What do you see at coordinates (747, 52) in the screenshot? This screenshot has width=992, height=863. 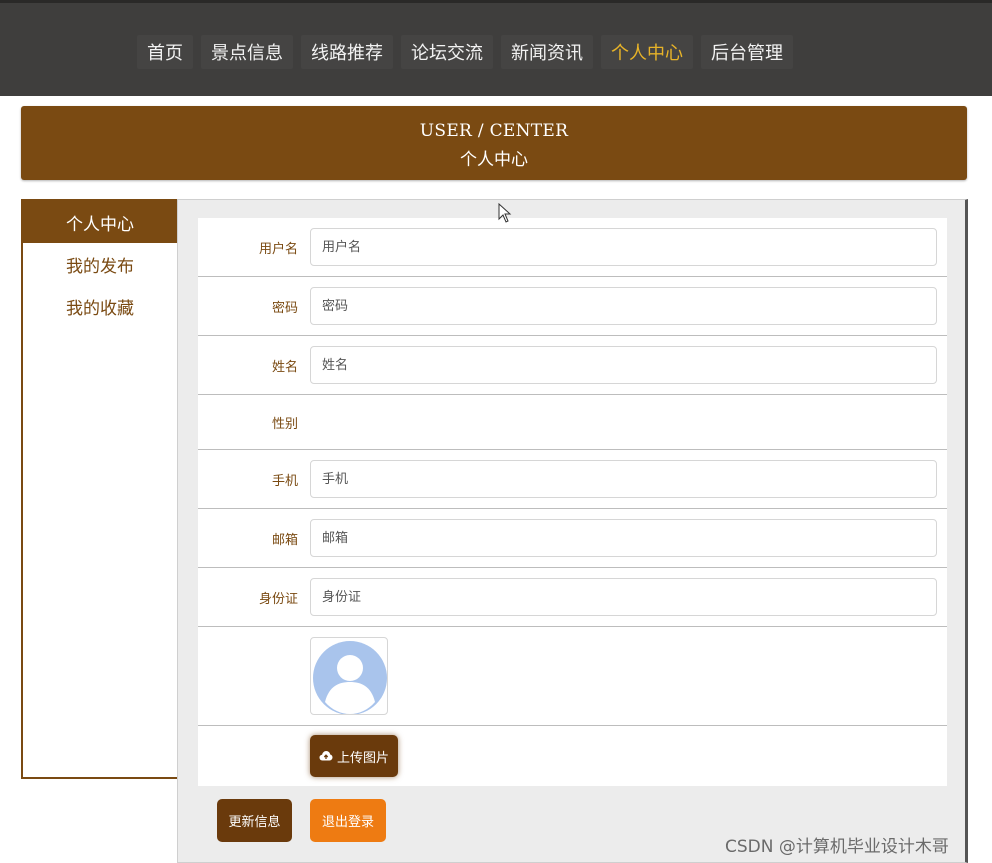 I see `nav-item-admin: 后台管理` at bounding box center [747, 52].